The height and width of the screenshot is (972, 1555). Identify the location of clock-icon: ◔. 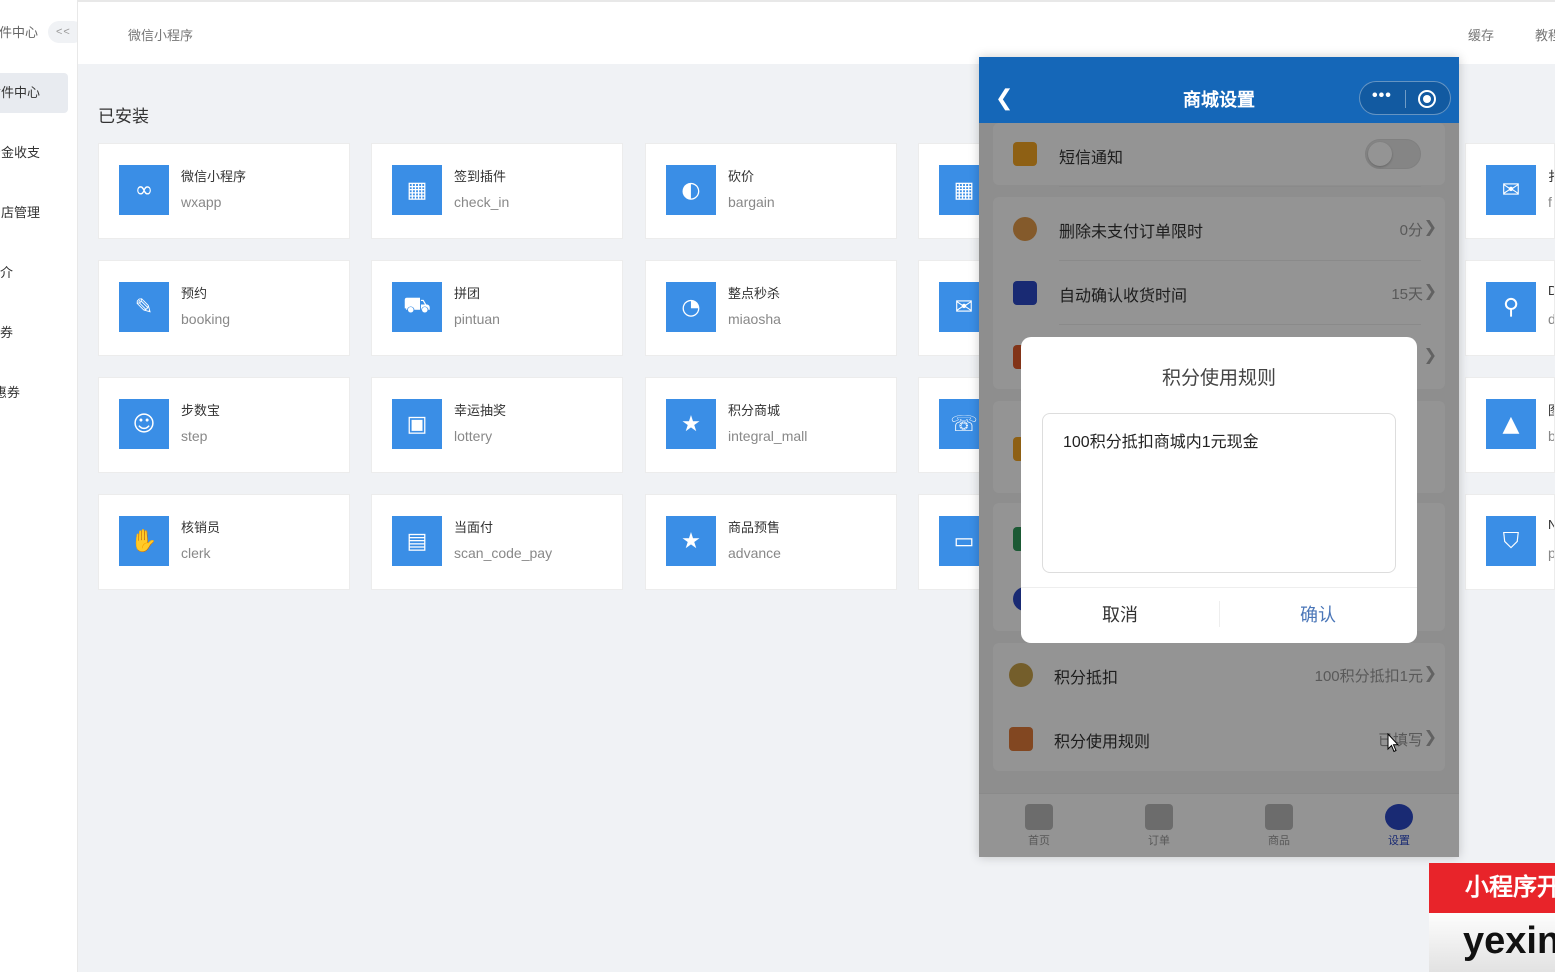
(691, 307).